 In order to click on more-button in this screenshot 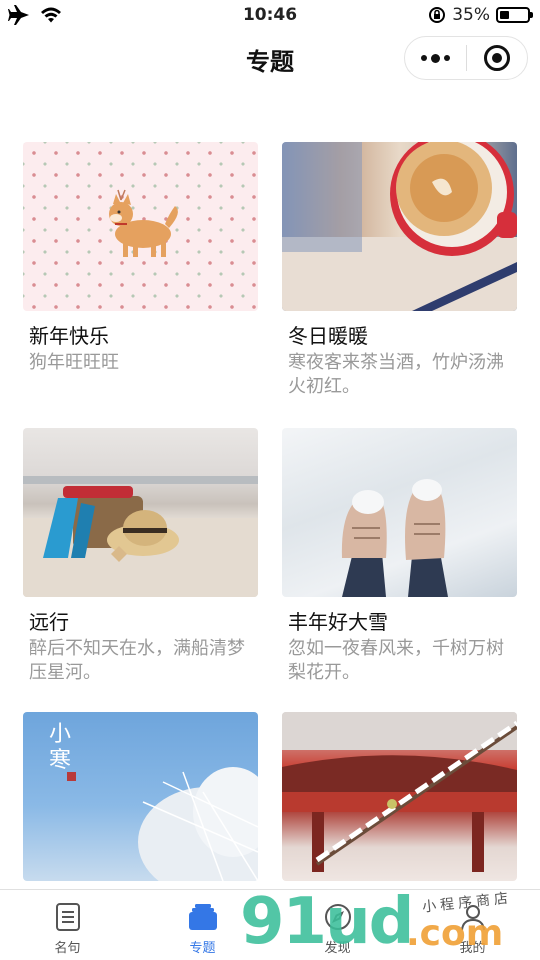, I will do `click(435, 58)`.